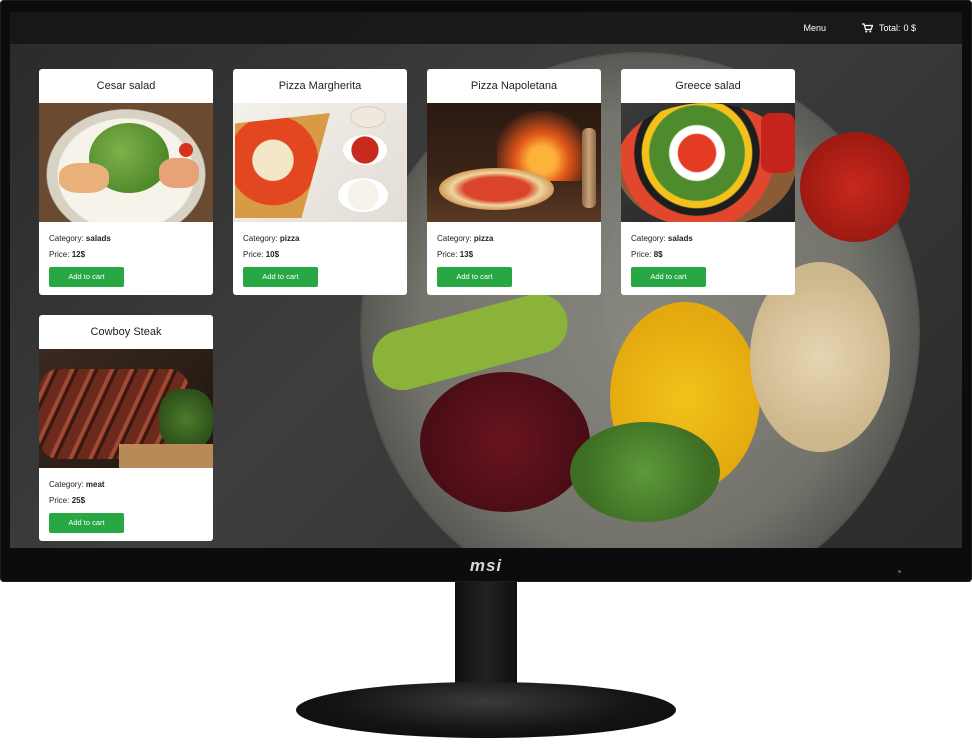  I want to click on top-navbar: Menu Total: 0 $, so click(486, 28).